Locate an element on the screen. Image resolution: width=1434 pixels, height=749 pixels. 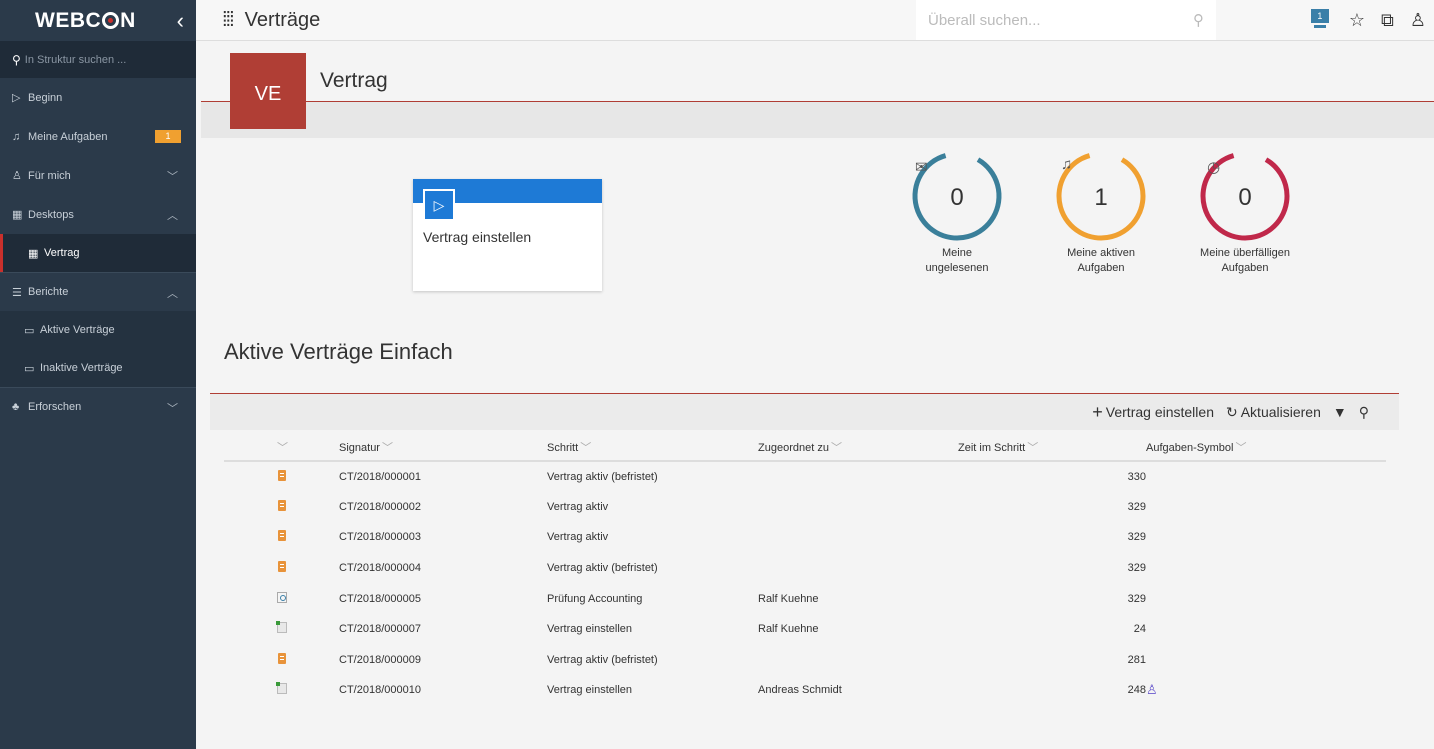
envelope-icon: ✉ is located at coordinates (921, 167).